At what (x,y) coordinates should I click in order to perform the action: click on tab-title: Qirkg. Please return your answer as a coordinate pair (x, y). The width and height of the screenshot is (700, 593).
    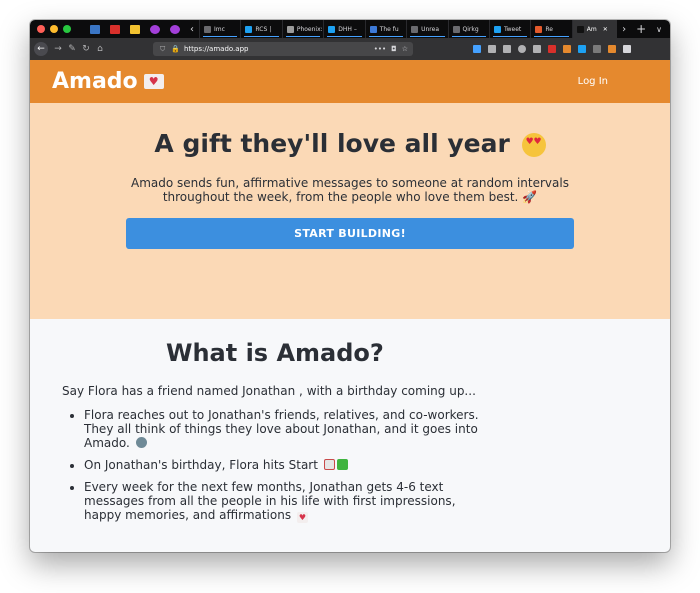
    Looking at the image, I should click on (470, 29).